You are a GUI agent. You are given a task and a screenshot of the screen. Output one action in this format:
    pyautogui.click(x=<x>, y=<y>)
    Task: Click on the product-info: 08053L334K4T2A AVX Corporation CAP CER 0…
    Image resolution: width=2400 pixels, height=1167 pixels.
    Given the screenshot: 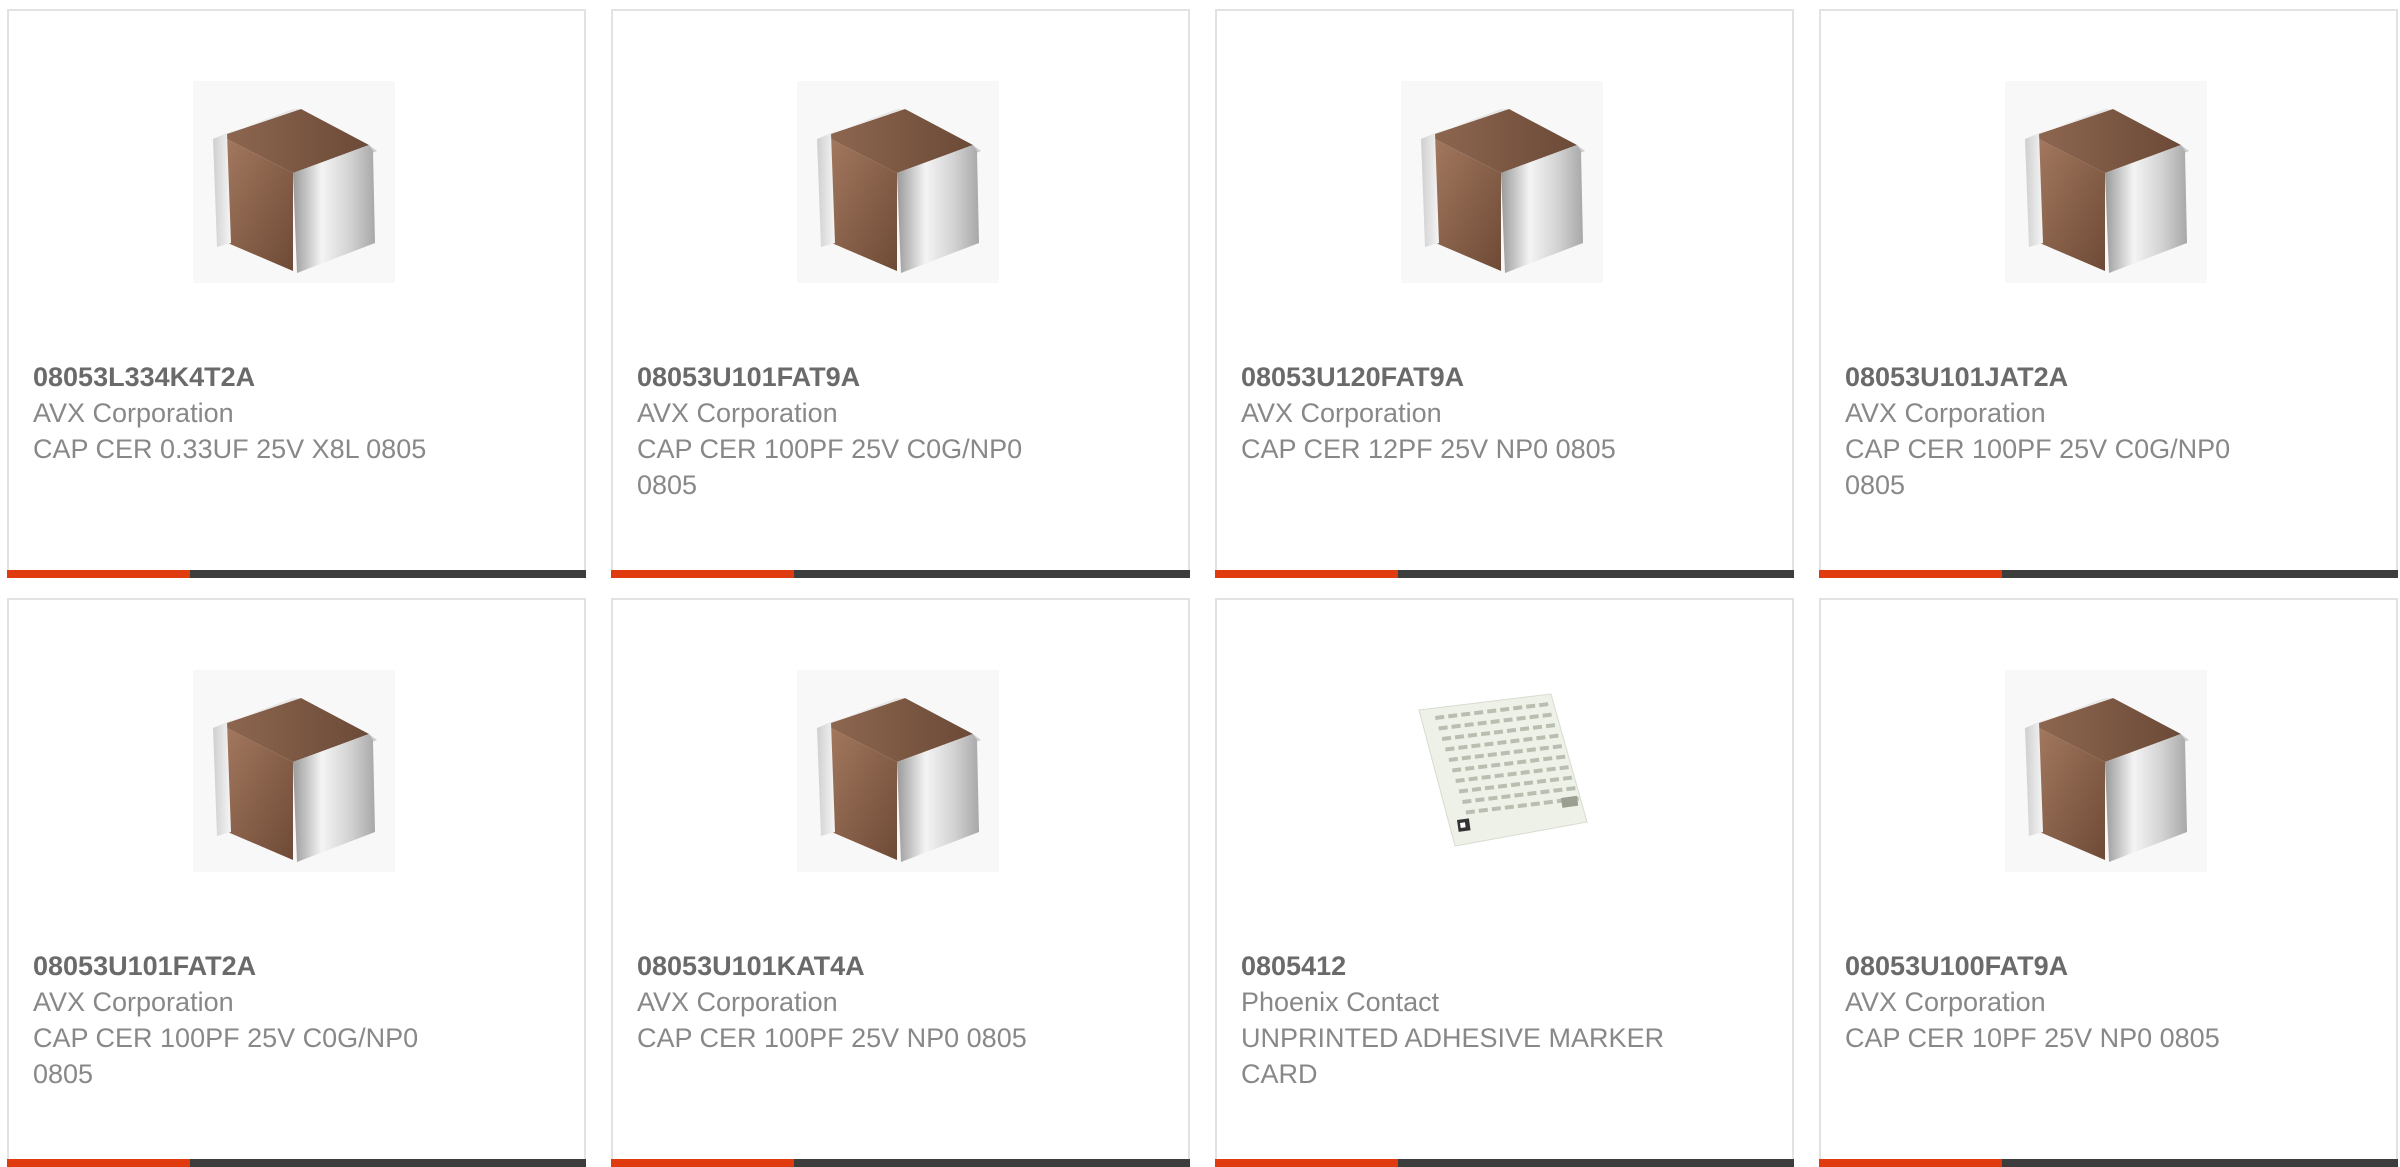 What is the action you would take?
    pyautogui.click(x=253, y=413)
    